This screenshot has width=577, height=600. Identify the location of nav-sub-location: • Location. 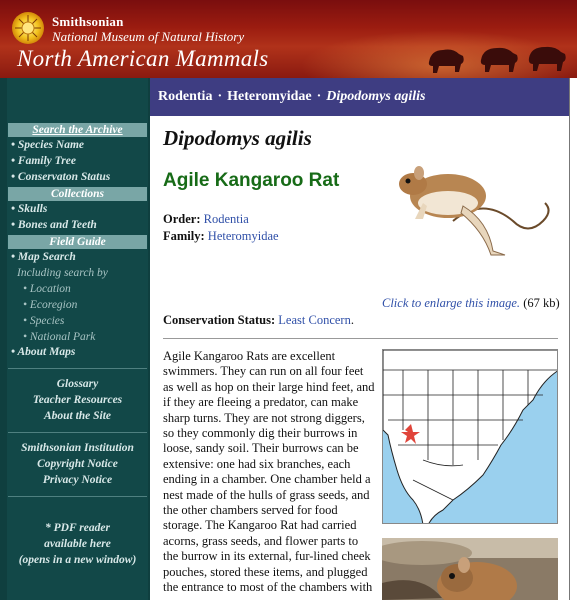
(47, 289).